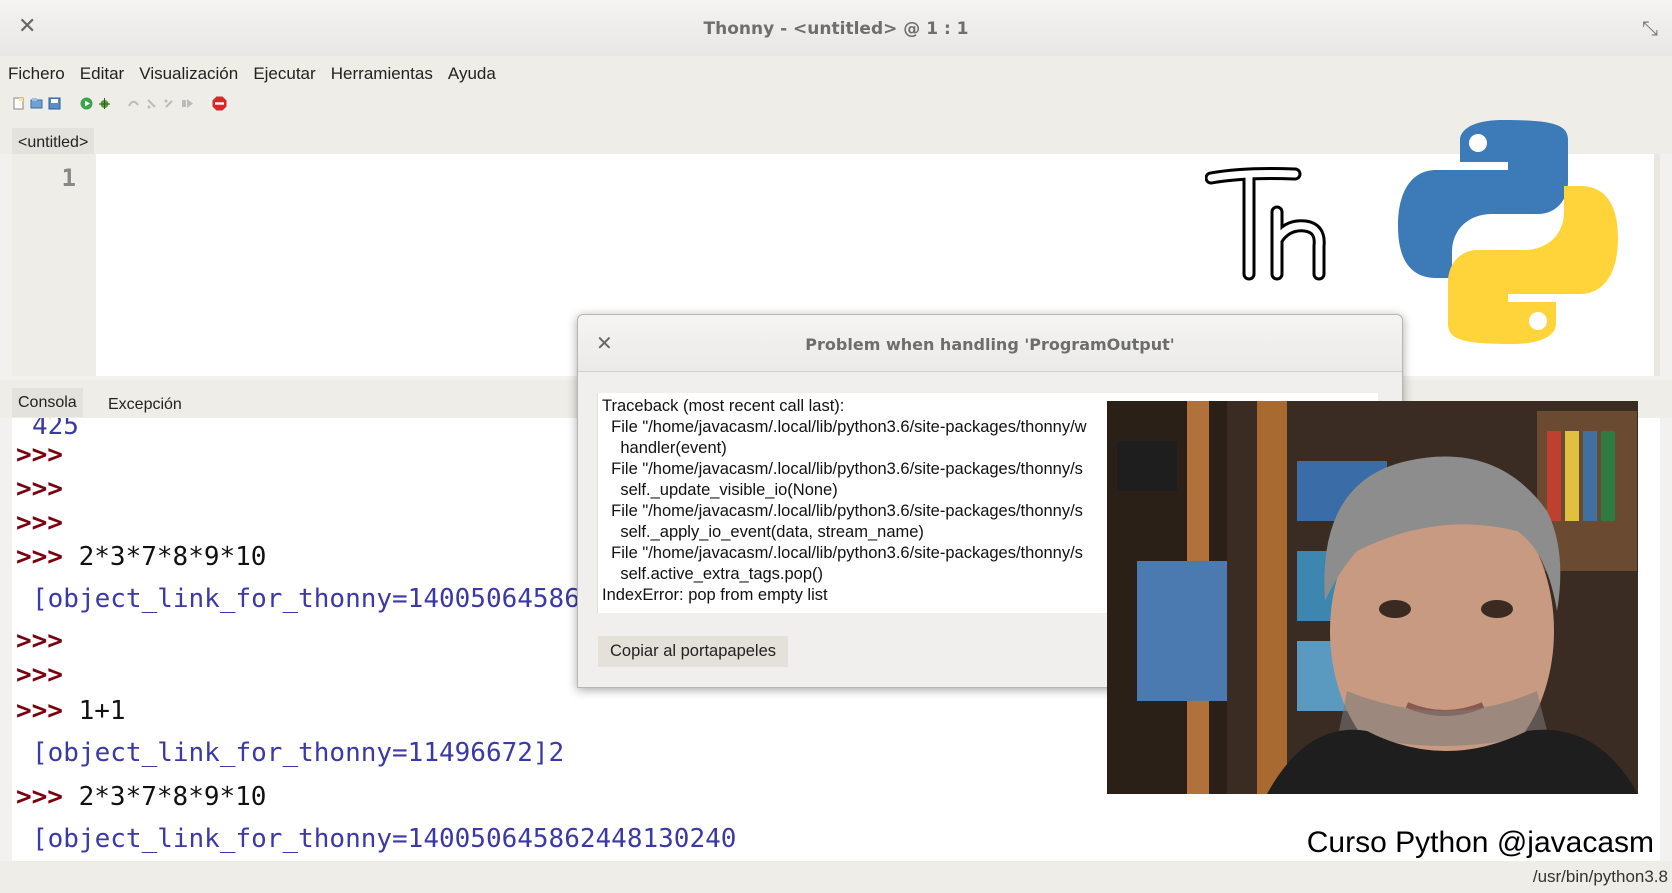  Describe the element at coordinates (36, 103) in the screenshot. I see `open-file-icon` at that location.